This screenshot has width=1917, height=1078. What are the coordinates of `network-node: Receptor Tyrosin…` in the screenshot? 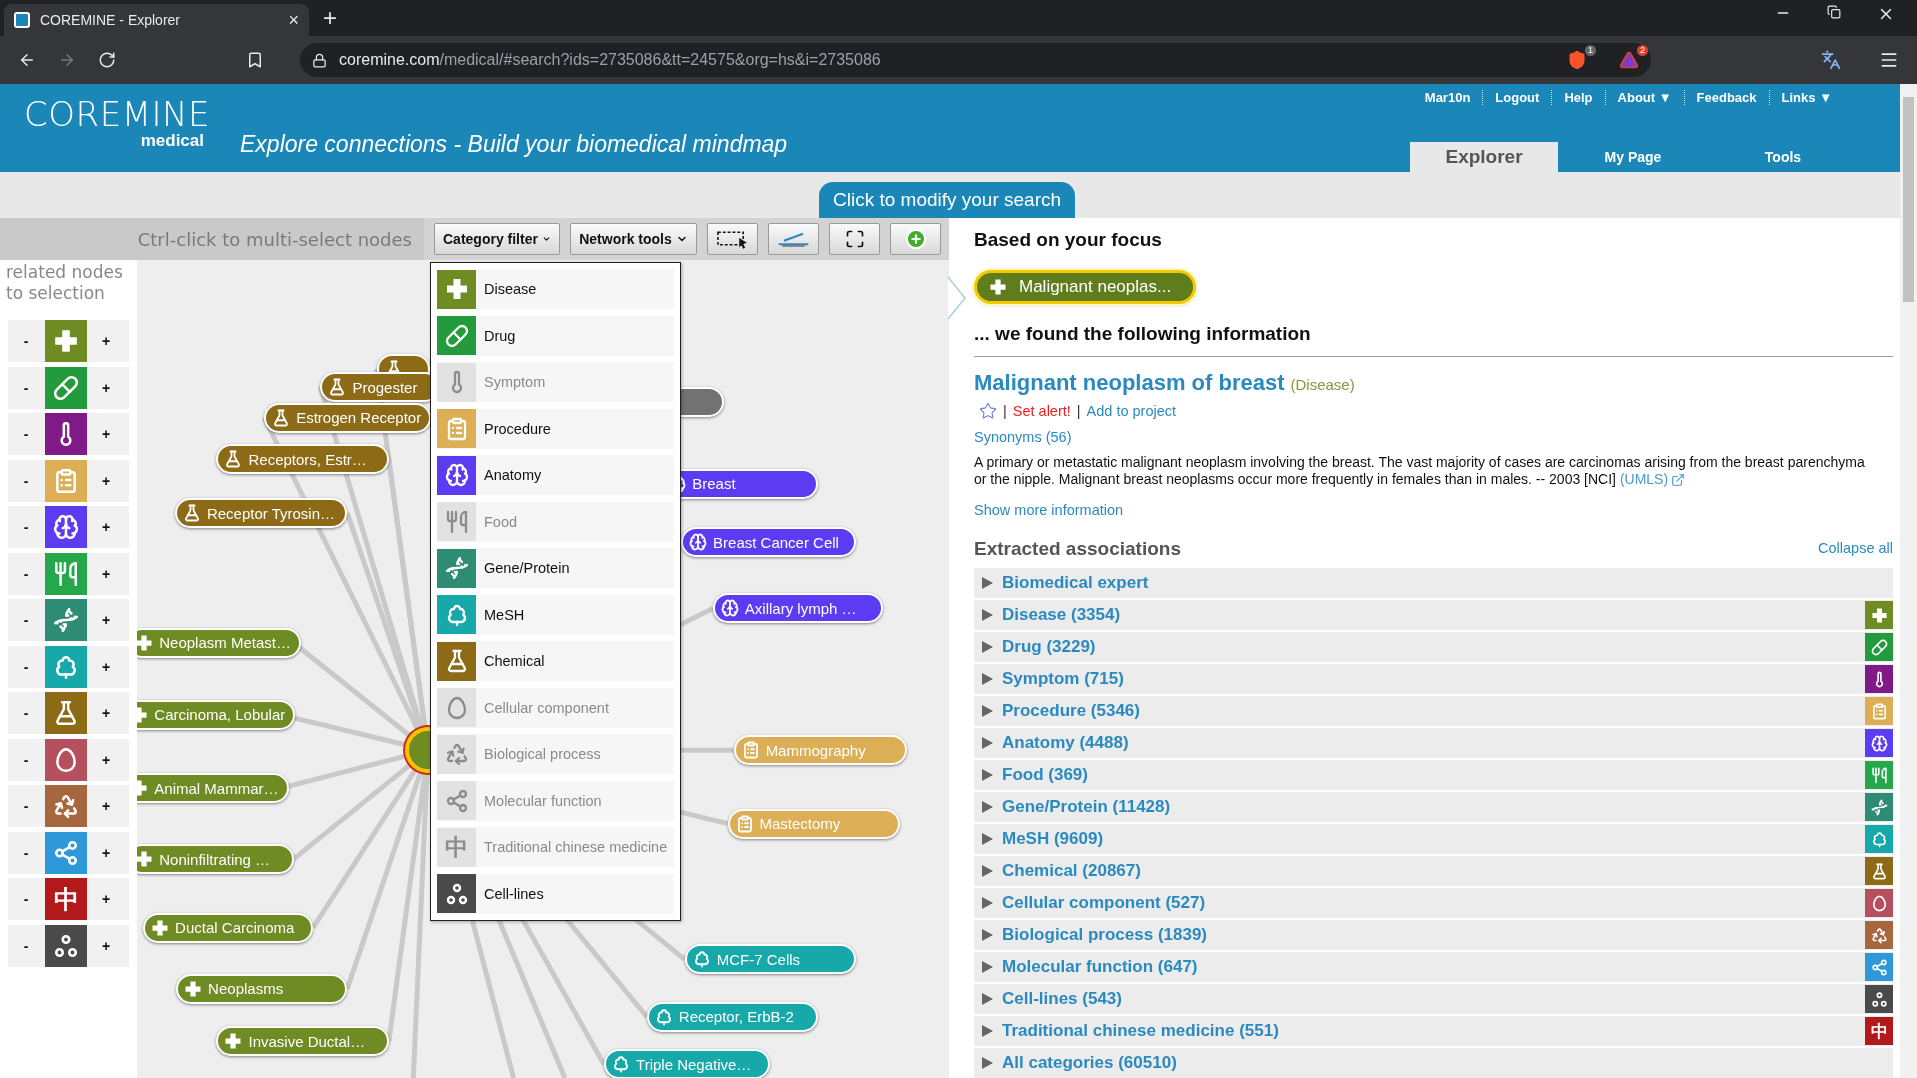 It's located at (261, 513).